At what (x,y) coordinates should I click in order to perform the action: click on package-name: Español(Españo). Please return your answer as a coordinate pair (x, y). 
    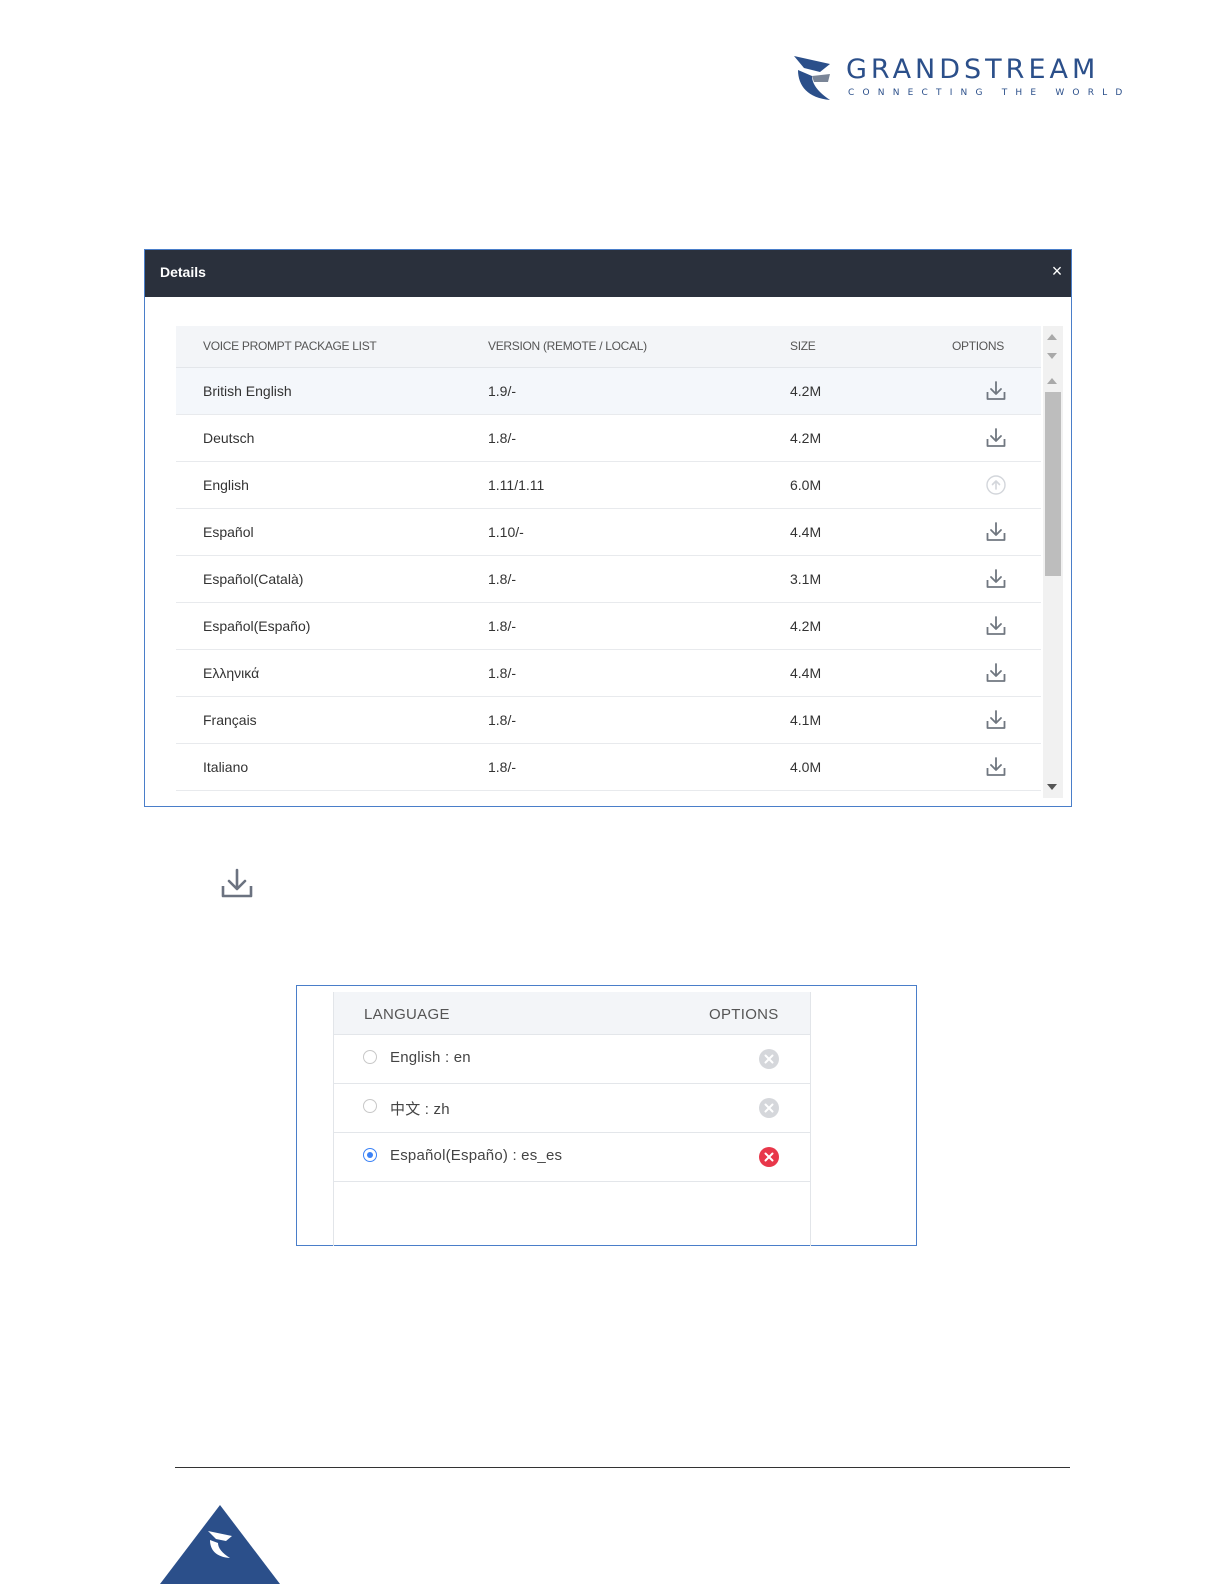
    Looking at the image, I should click on (257, 626).